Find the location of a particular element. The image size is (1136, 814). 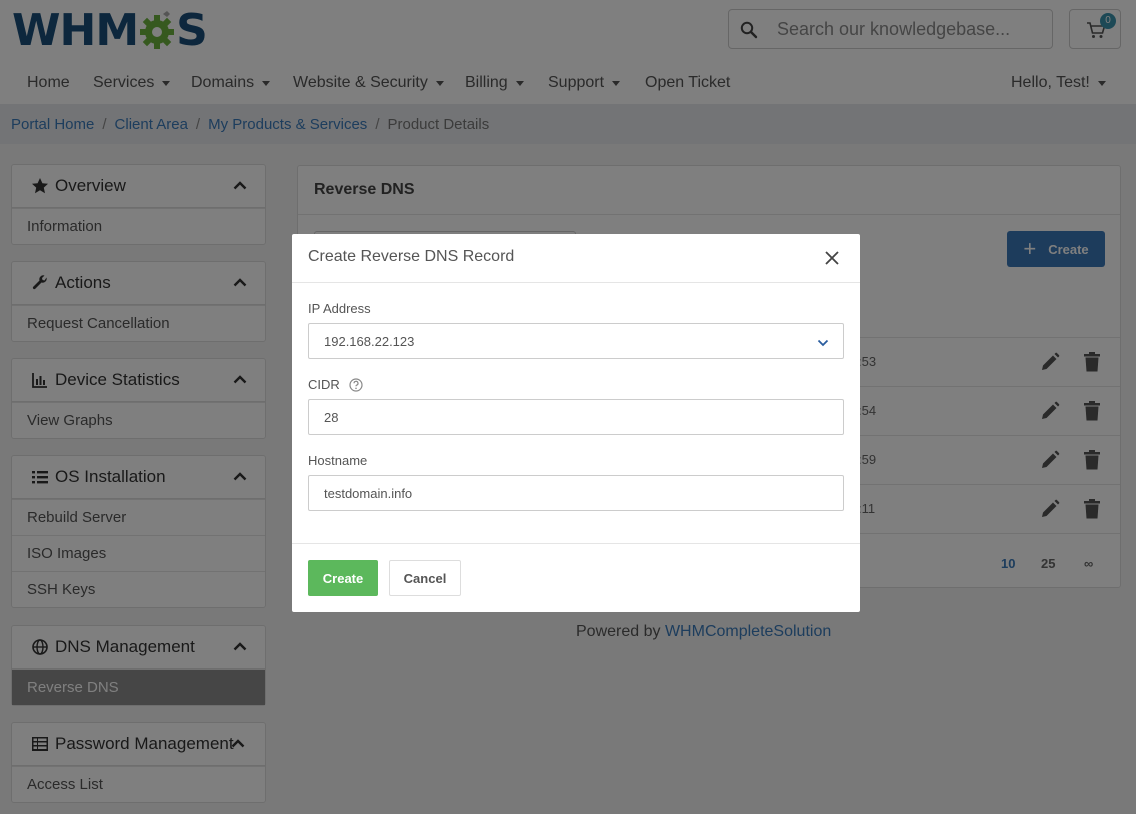

modal-title: Create Reverse DNS Record is located at coordinates (411, 256).